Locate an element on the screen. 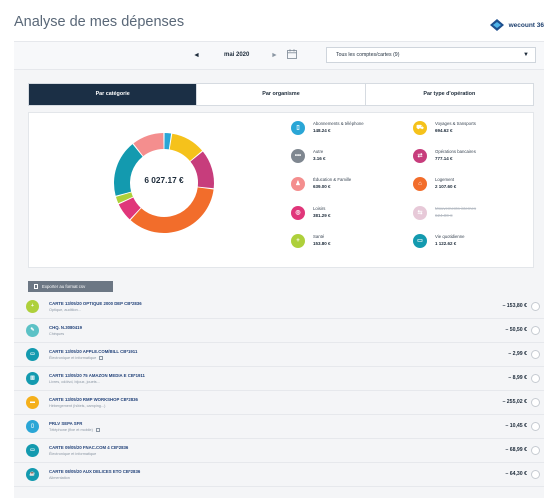  brand-logo-icon is located at coordinates (496, 25).